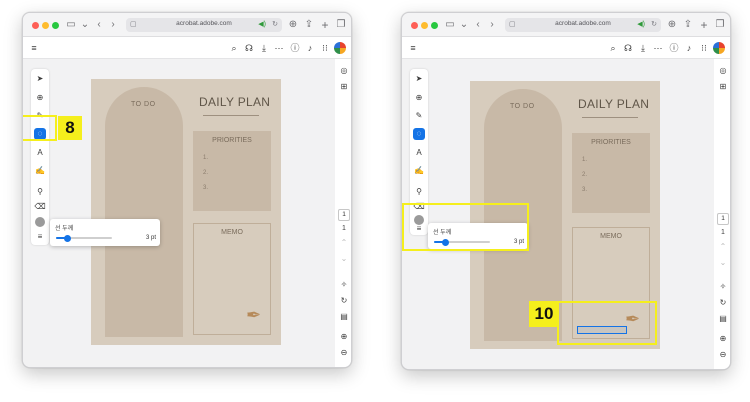 The height and width of the screenshot is (402, 750). Describe the element at coordinates (206, 173) in the screenshot. I see `list-item: 2.` at that location.